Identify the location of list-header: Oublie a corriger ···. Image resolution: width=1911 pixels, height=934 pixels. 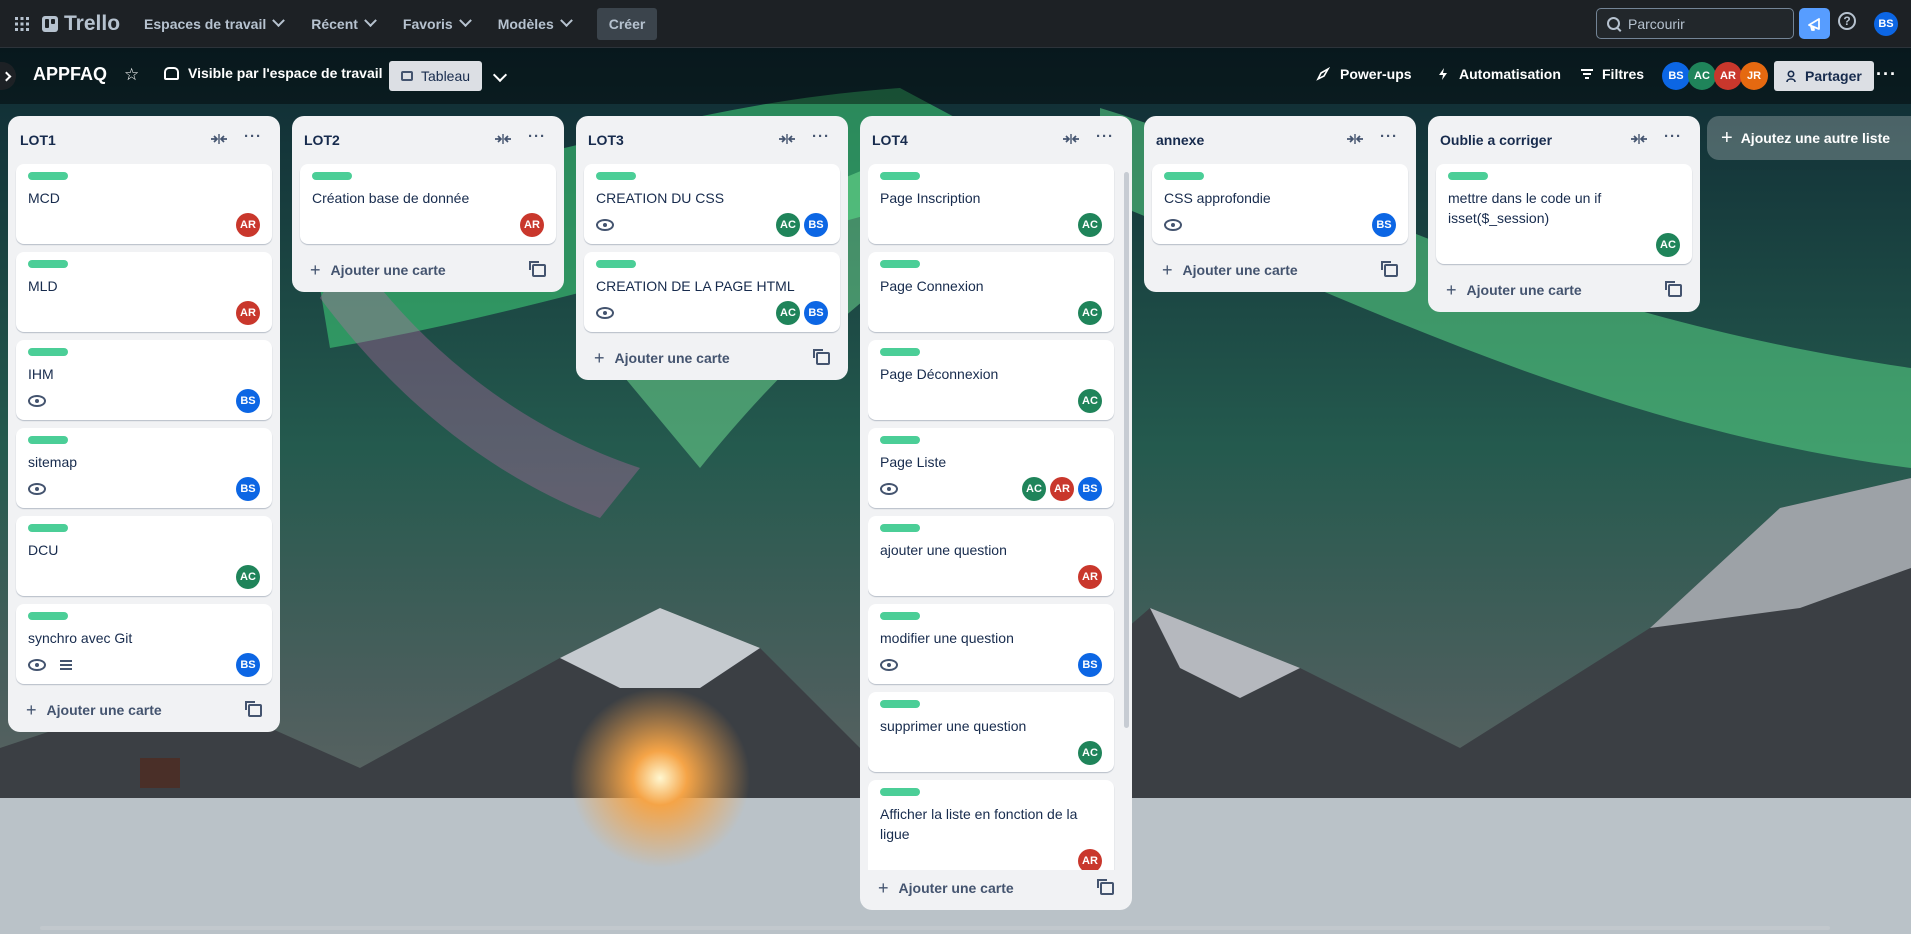
(1564, 140).